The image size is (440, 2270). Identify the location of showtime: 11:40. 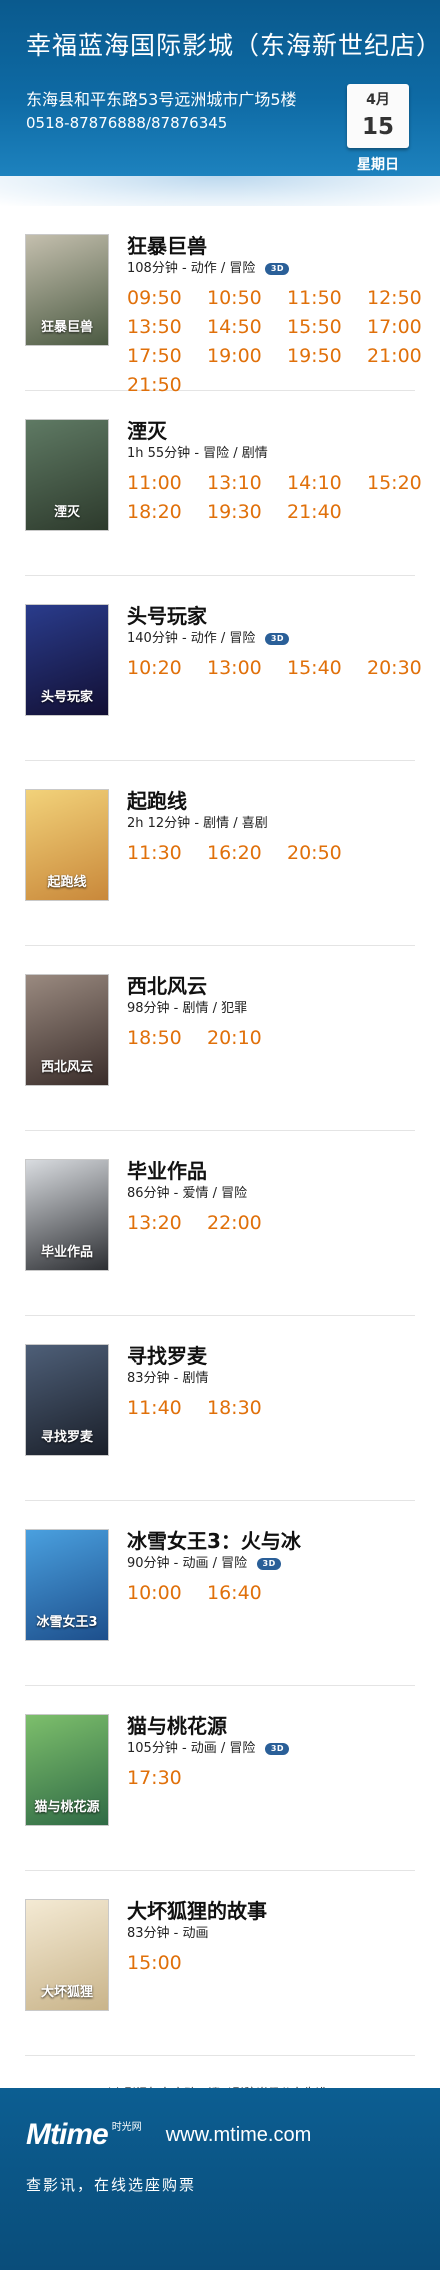
(167, 1408).